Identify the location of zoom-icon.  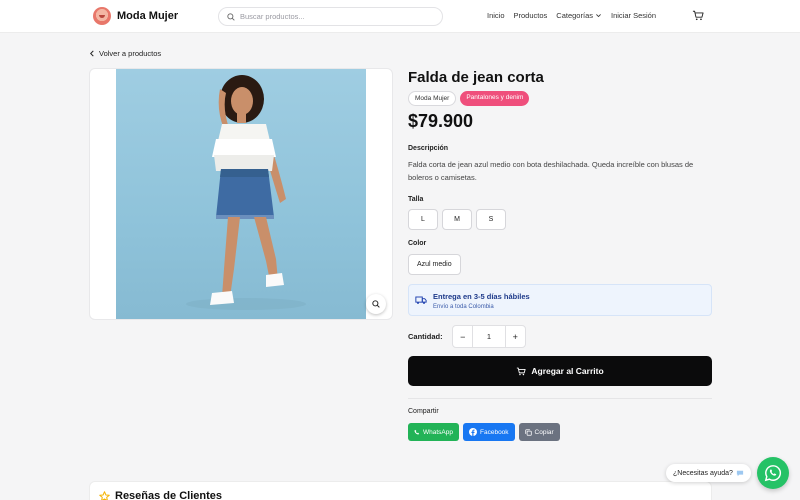
(376, 304).